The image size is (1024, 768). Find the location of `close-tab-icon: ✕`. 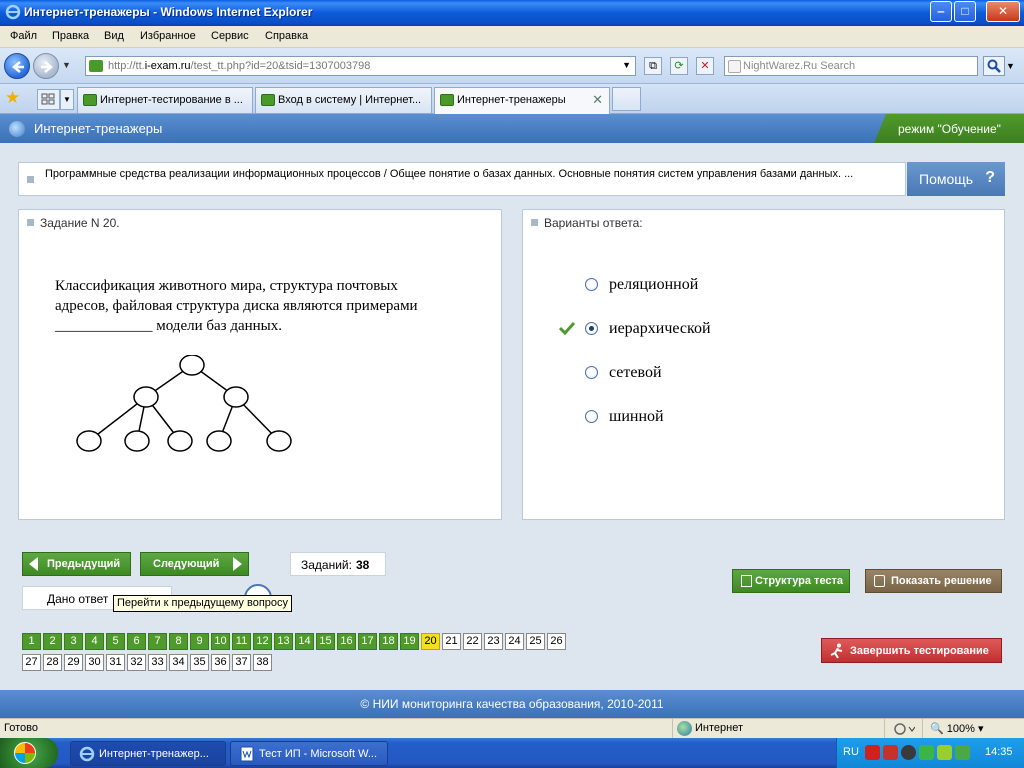

close-tab-icon: ✕ is located at coordinates (597, 100).